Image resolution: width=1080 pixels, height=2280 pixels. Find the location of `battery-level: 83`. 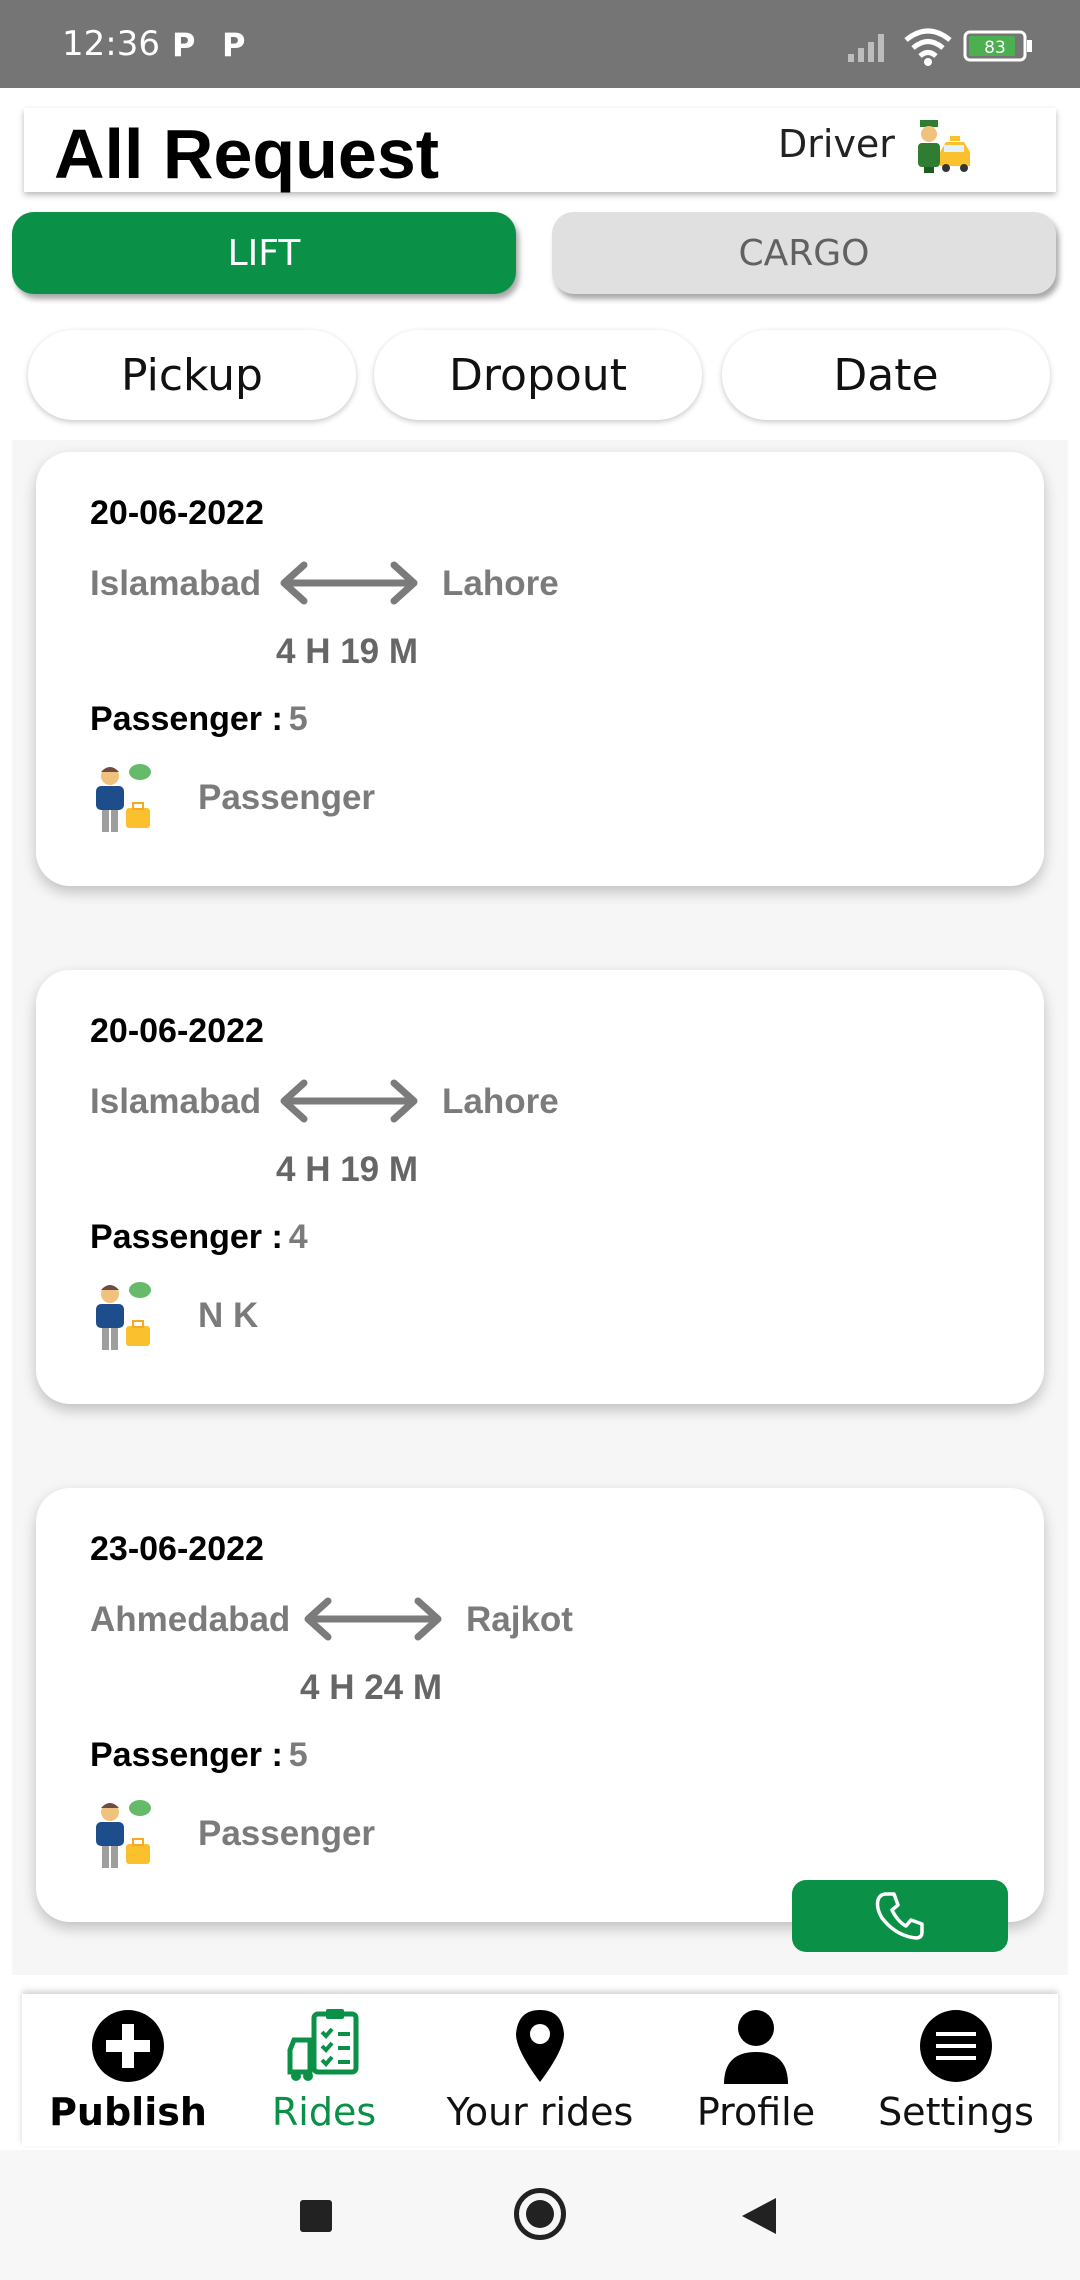

battery-level: 83 is located at coordinates (995, 48).